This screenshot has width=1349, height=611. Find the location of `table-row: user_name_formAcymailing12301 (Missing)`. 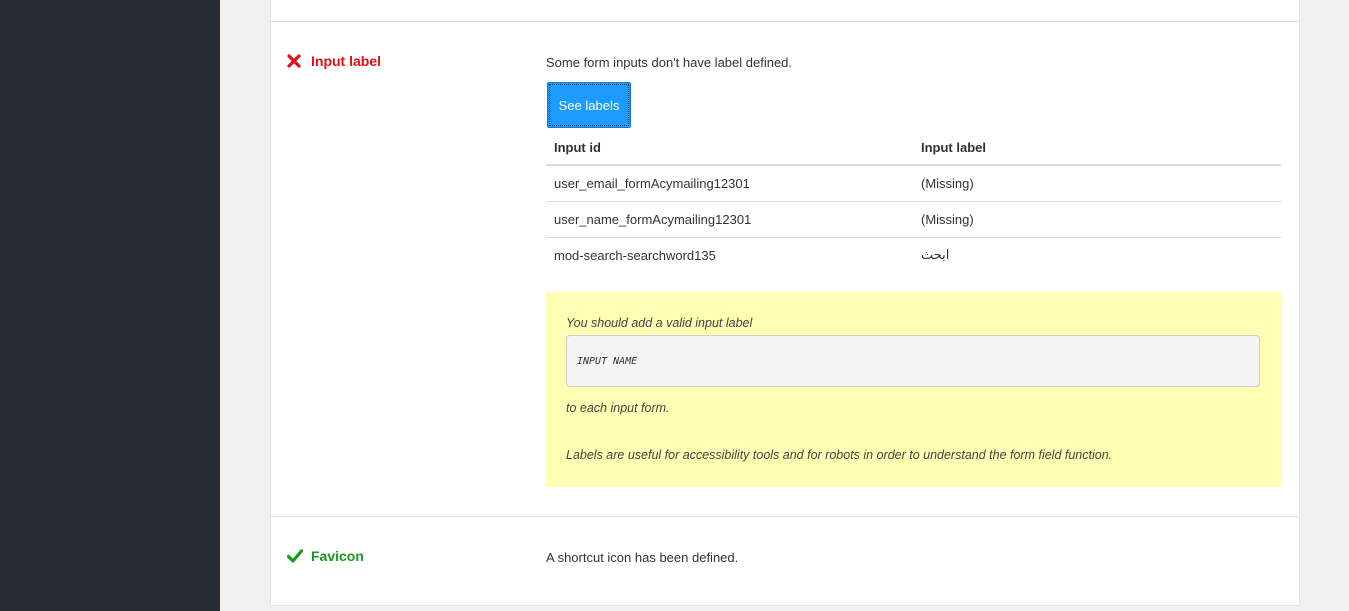

table-row: user_name_formAcymailing12301 (Missing) is located at coordinates (913, 219).